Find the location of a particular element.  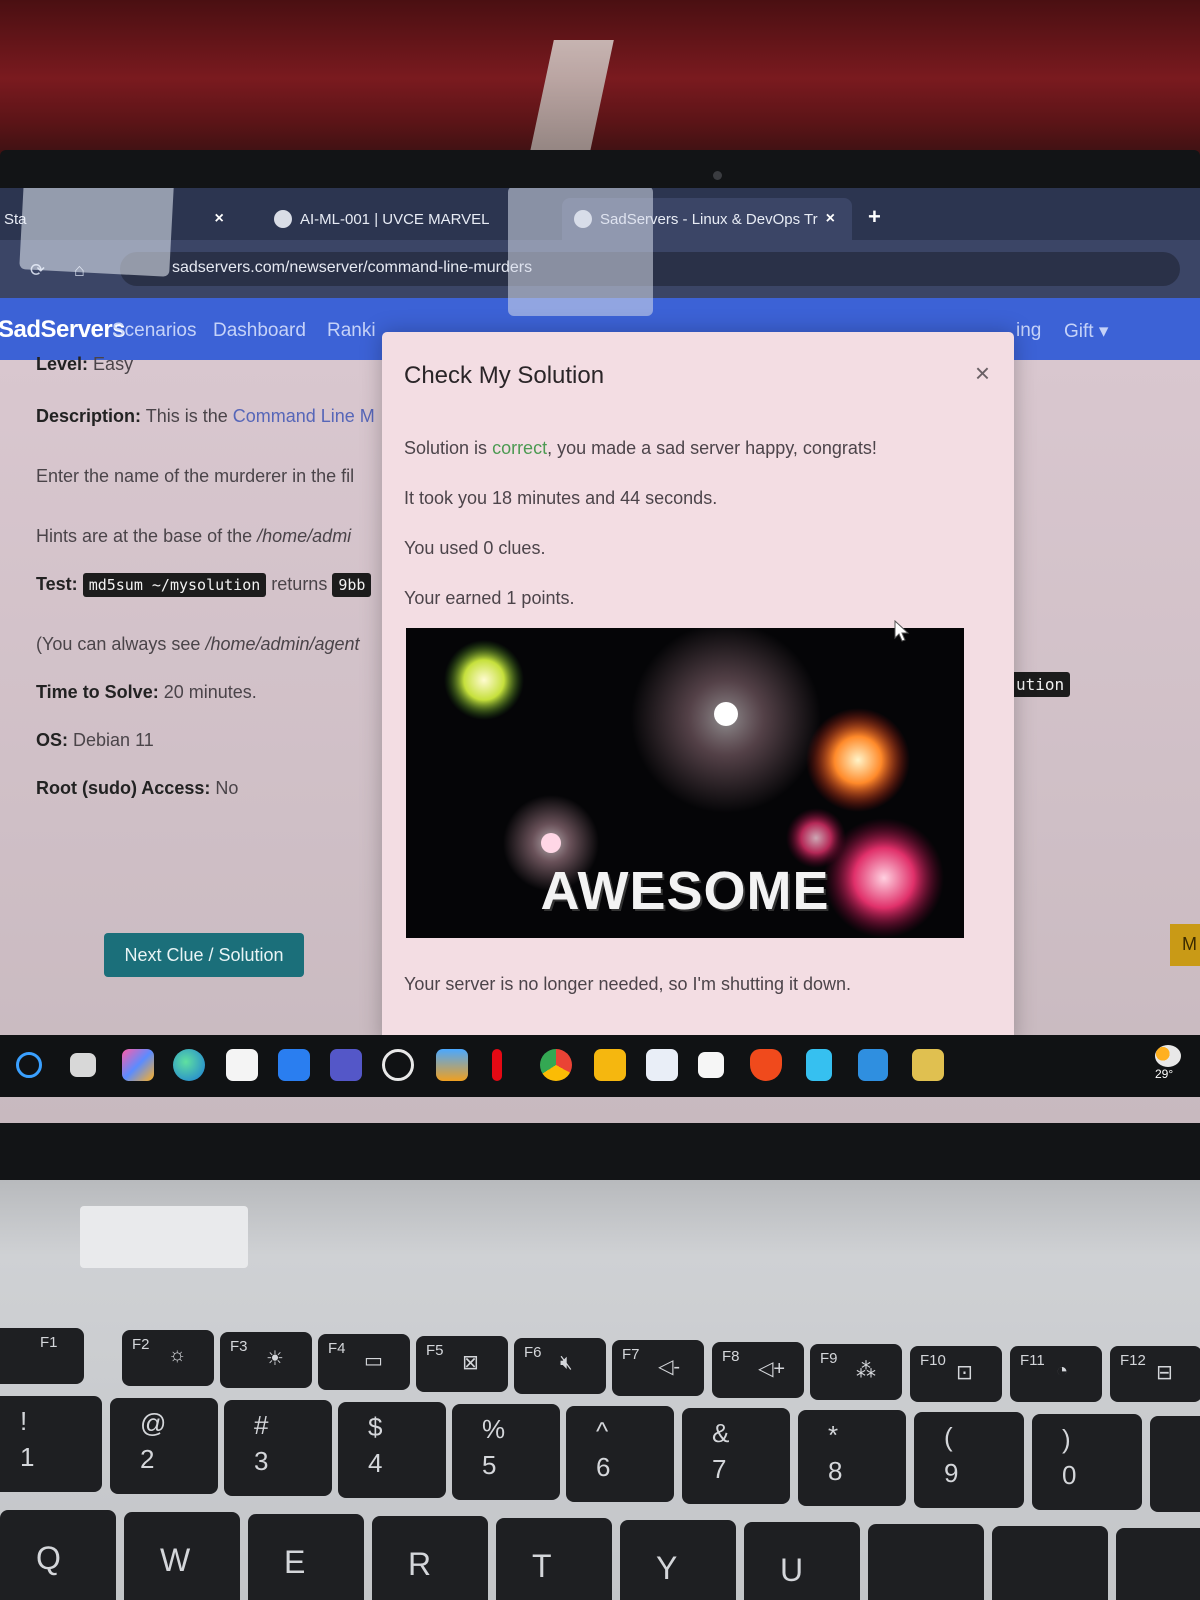

hints-line: Hints are at the base of the /home/admi is located at coordinates (194, 536).